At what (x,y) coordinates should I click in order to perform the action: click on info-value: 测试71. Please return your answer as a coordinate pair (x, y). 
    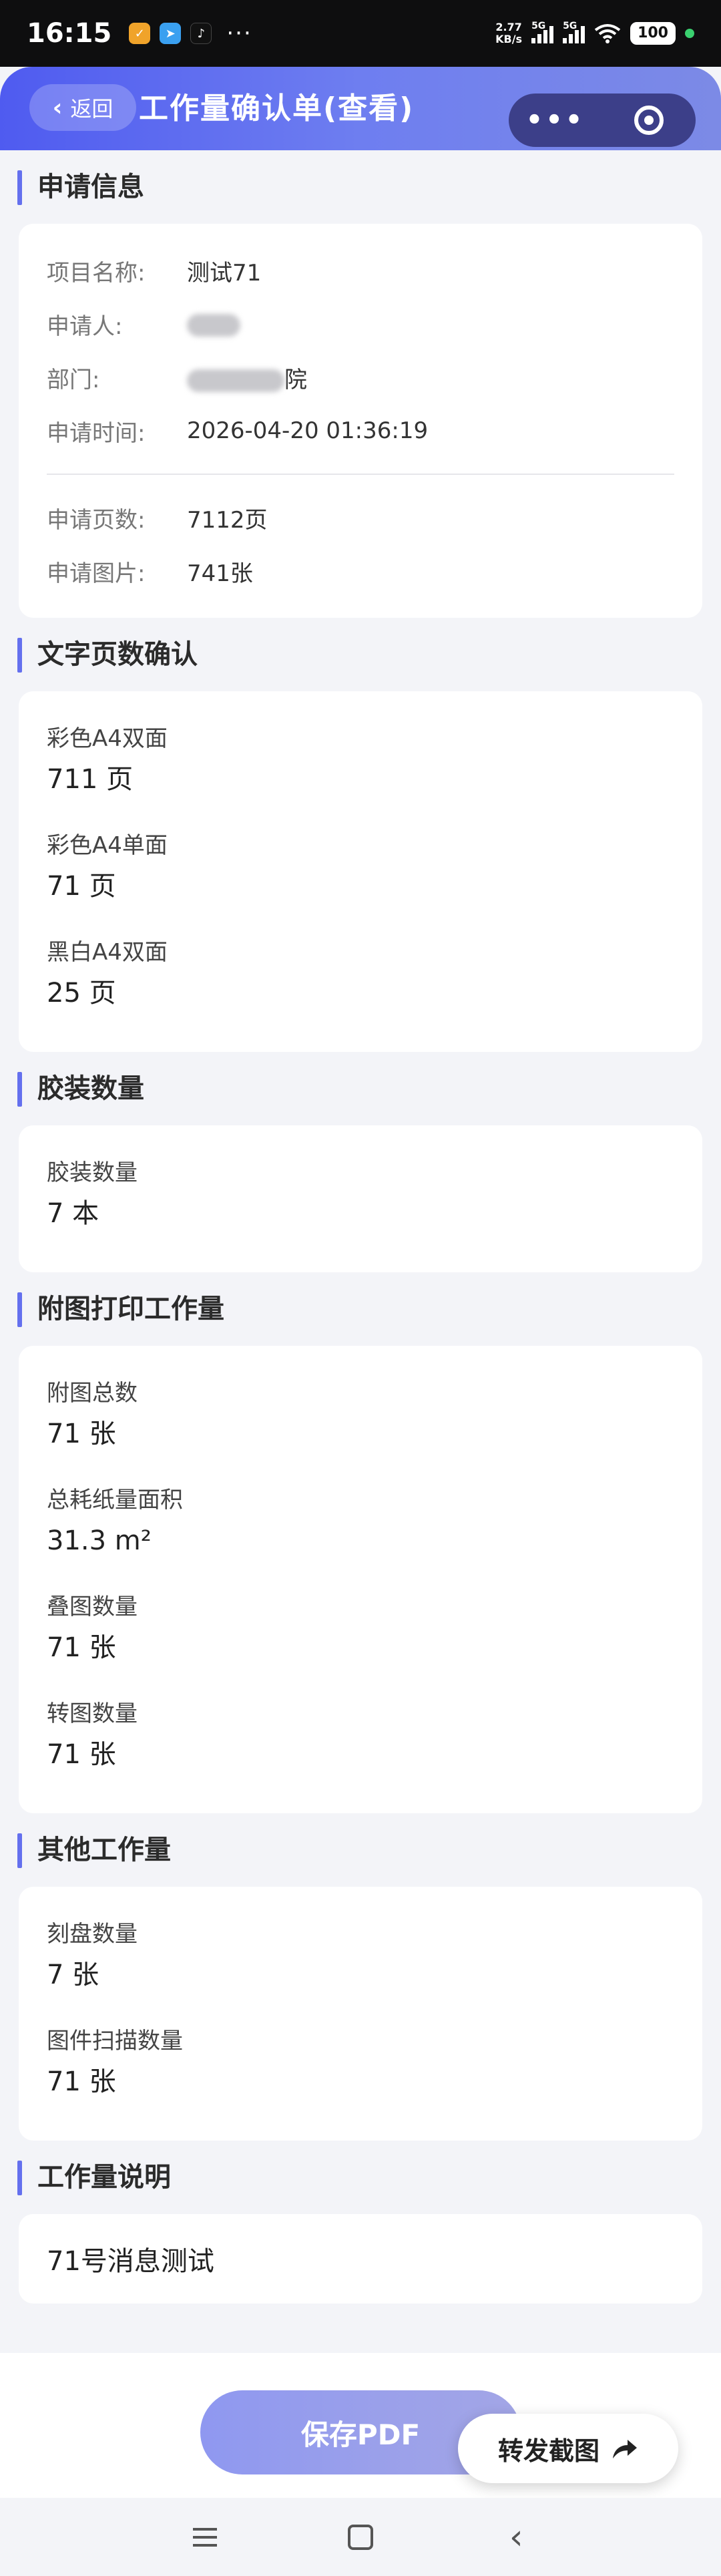
    Looking at the image, I should click on (225, 273).